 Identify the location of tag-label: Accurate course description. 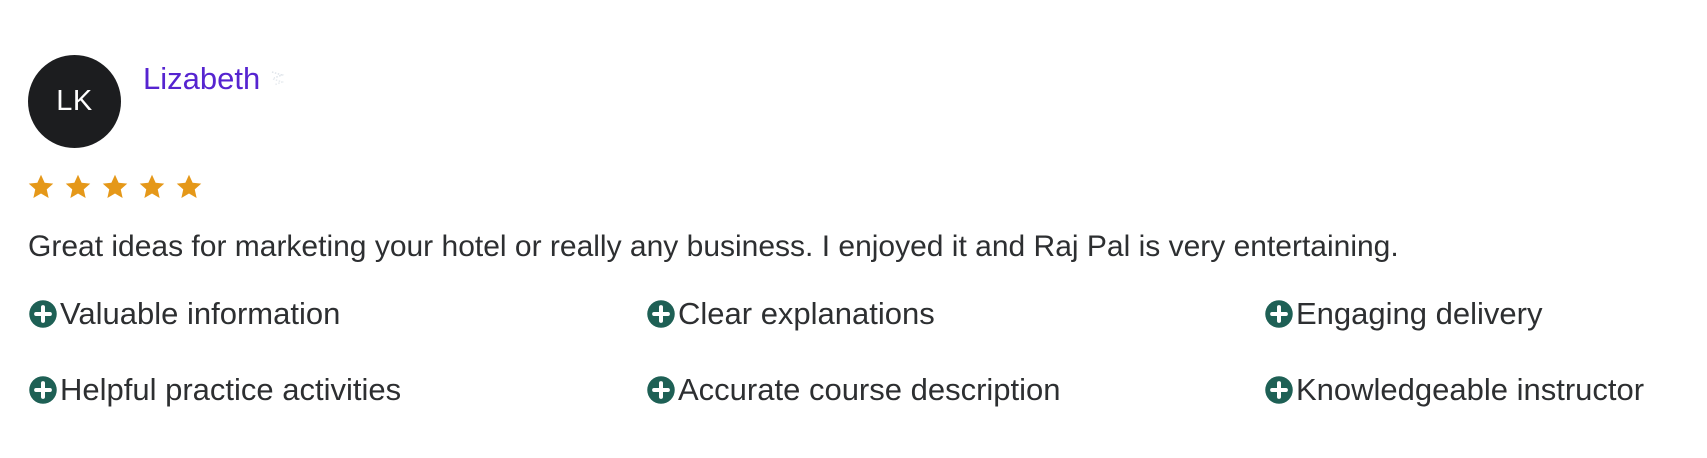
(869, 389).